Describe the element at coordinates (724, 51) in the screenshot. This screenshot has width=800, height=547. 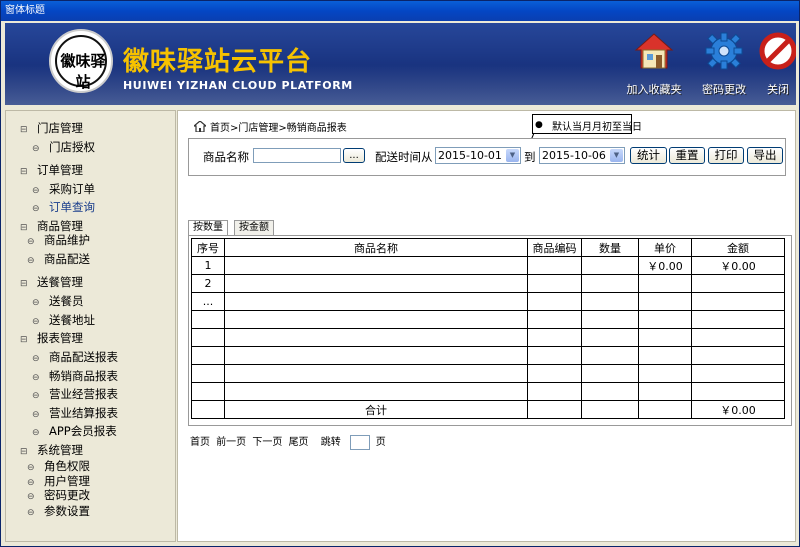
I see `gear-icon` at that location.